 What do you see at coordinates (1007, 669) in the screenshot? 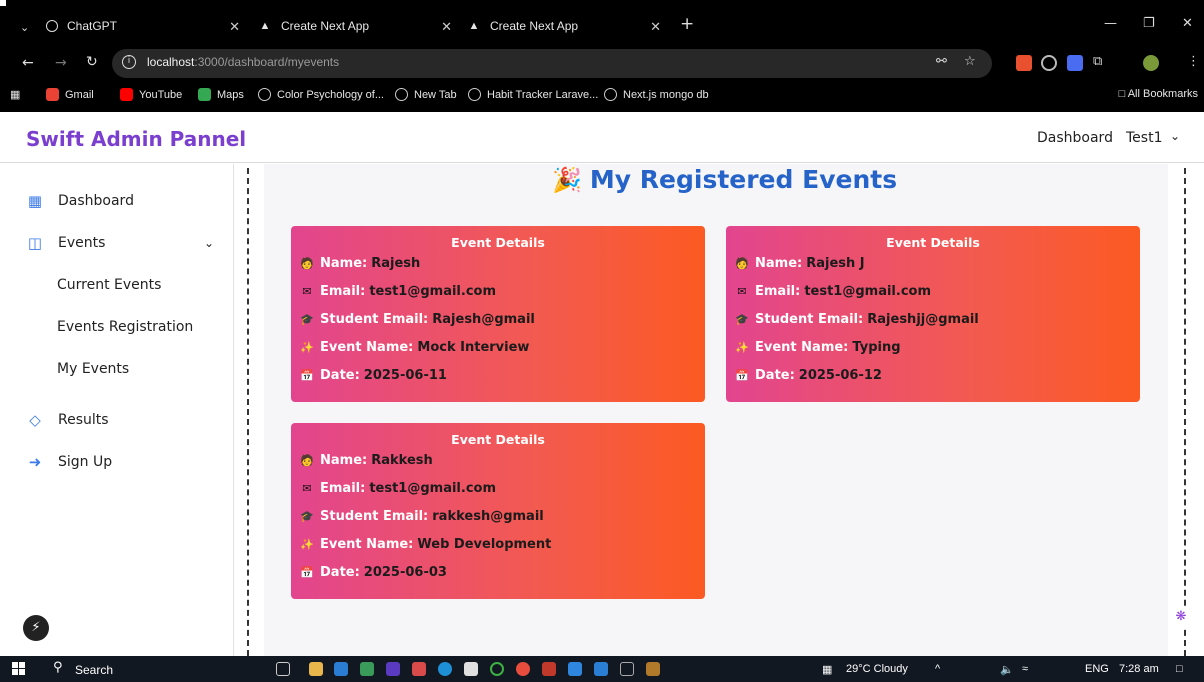
I see `volume-icon: 🔈` at bounding box center [1007, 669].